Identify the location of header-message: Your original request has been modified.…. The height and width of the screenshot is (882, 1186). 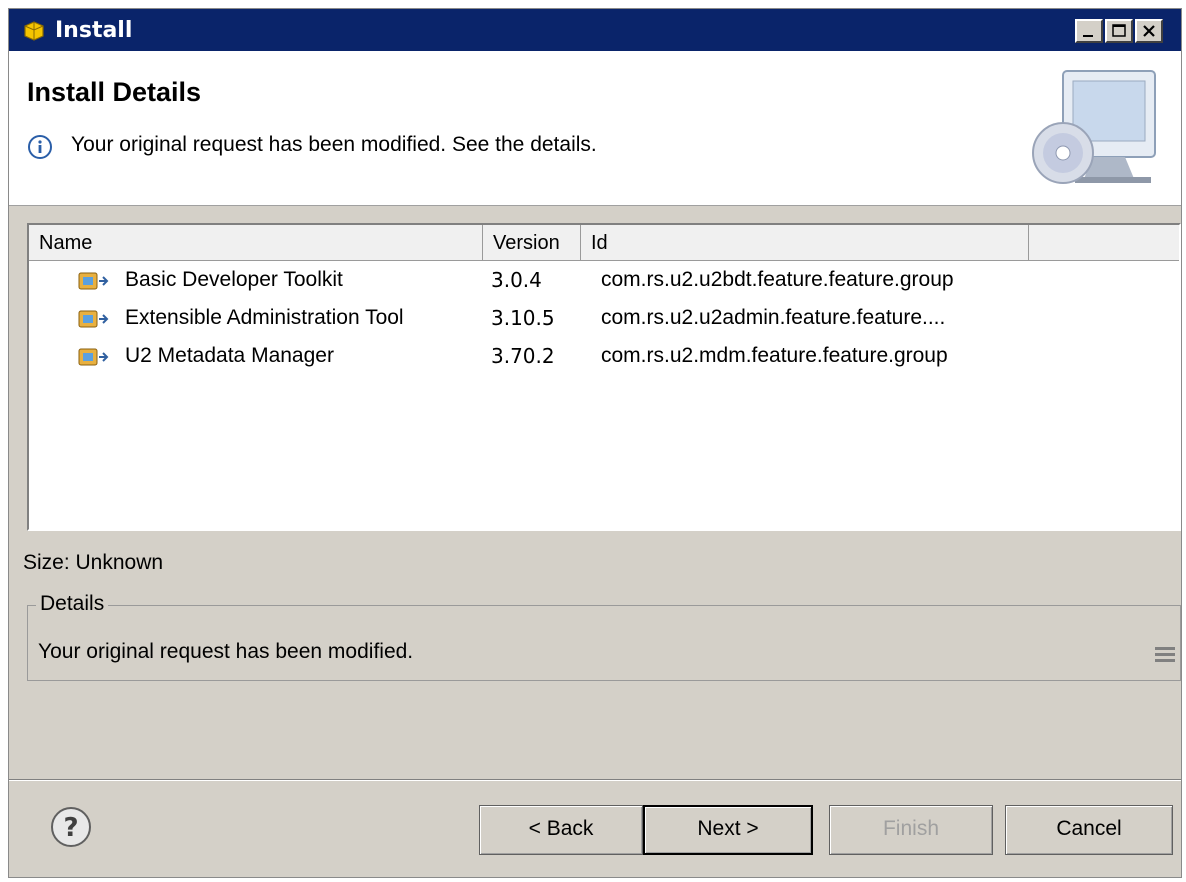
(334, 144).